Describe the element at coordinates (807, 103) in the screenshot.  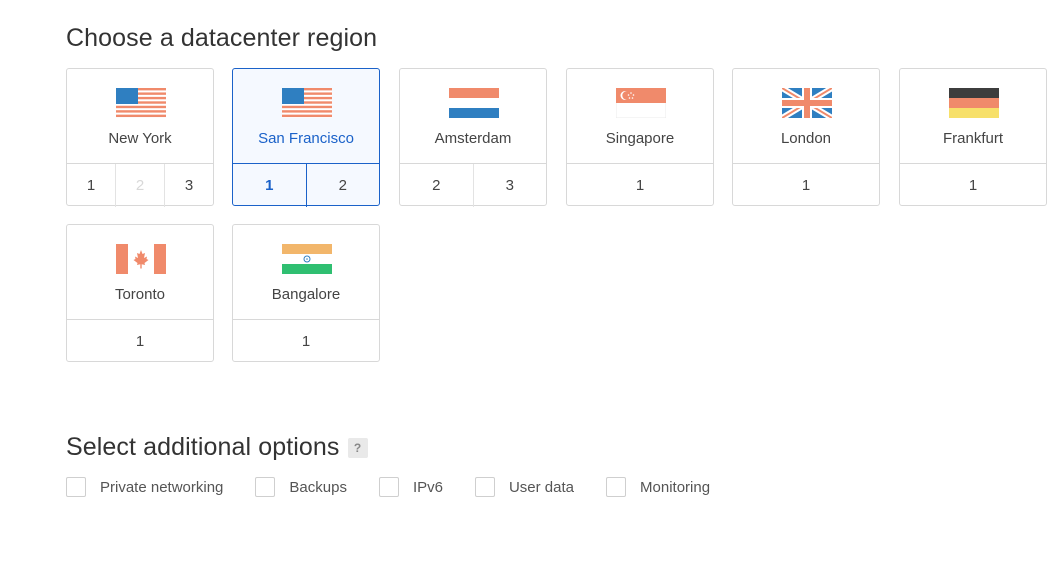
I see `uk-flag-icon` at that location.